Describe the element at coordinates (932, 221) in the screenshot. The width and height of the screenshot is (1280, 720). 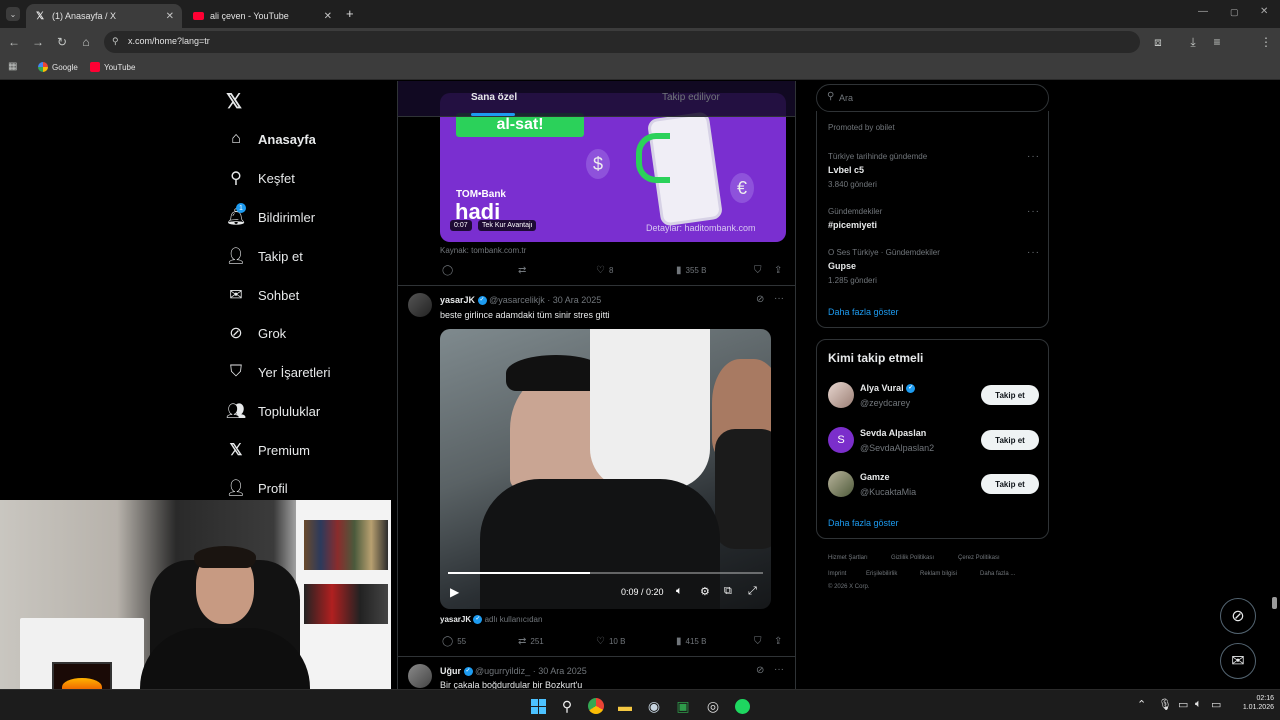
I see `trend-item: Gündemdekiler #picemiyeti ···` at that location.